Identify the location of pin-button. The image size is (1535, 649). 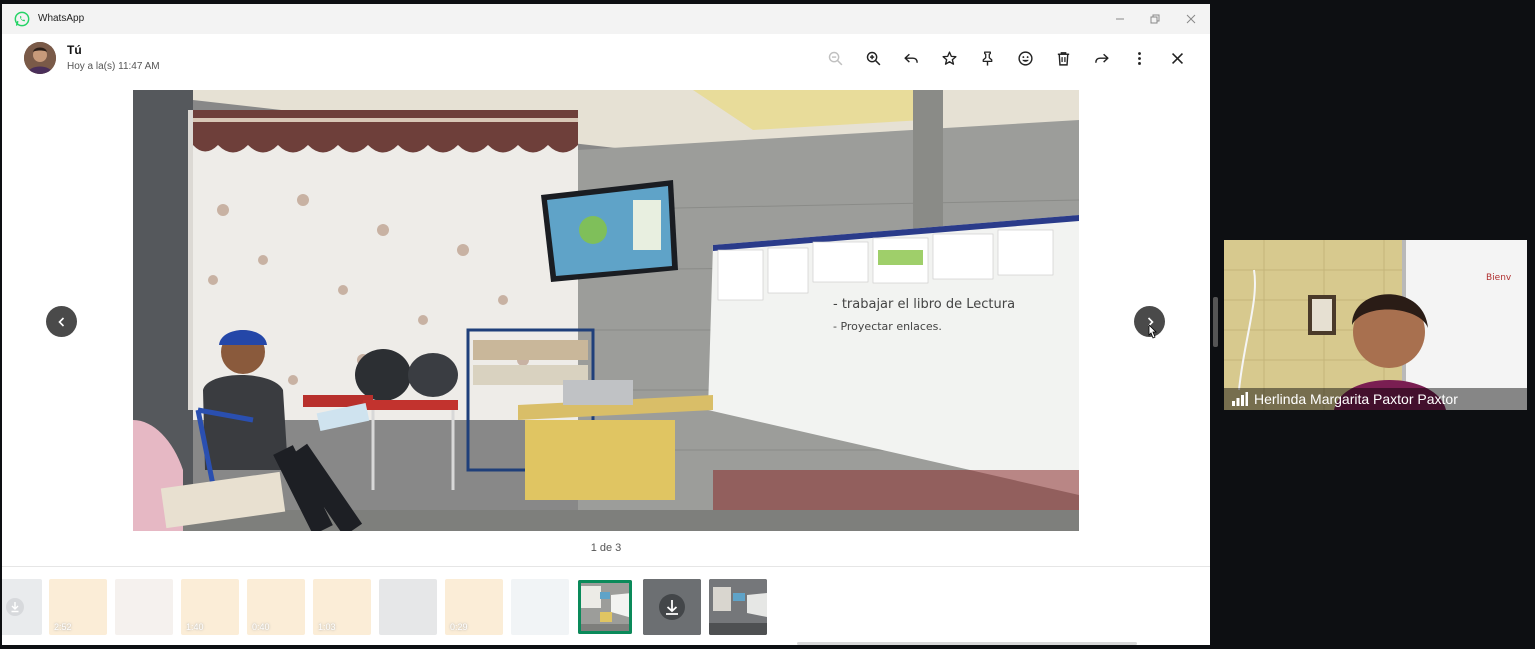
(987, 58).